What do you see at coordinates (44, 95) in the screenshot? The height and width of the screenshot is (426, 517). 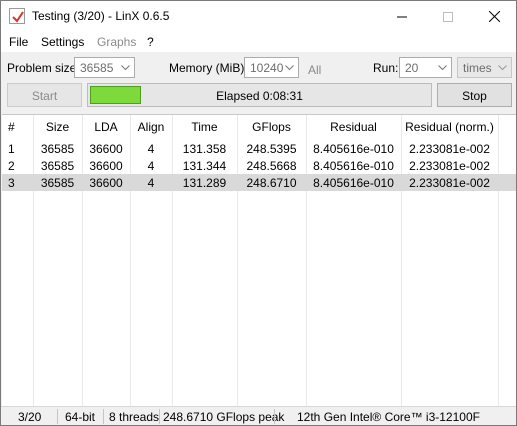 I see `start-button: Start` at bounding box center [44, 95].